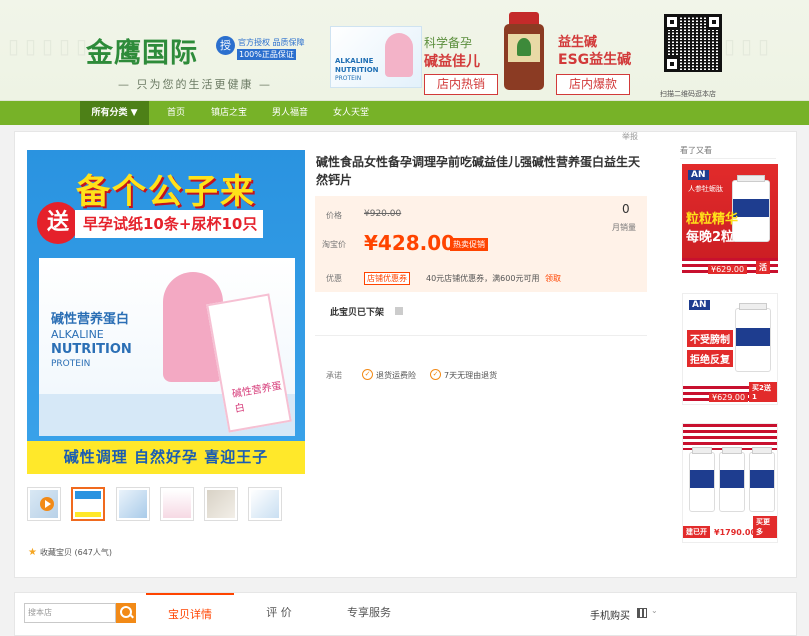 Image resolution: width=809 pixels, height=636 pixels. Describe the element at coordinates (712, 219) in the screenshot. I see `ad-line: 粒粒精华` at that location.